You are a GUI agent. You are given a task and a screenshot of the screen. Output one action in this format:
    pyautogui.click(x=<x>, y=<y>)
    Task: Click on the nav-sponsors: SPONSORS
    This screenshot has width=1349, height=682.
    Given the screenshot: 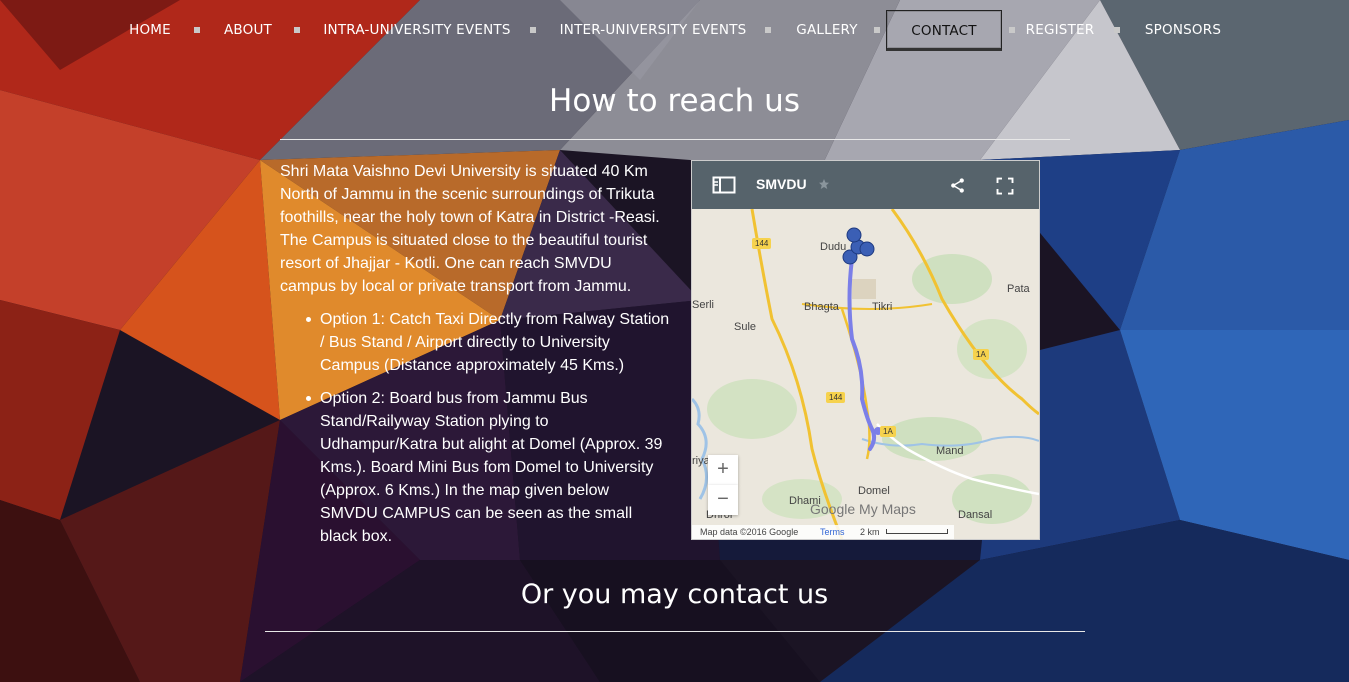 What is the action you would take?
    pyautogui.click(x=1183, y=30)
    